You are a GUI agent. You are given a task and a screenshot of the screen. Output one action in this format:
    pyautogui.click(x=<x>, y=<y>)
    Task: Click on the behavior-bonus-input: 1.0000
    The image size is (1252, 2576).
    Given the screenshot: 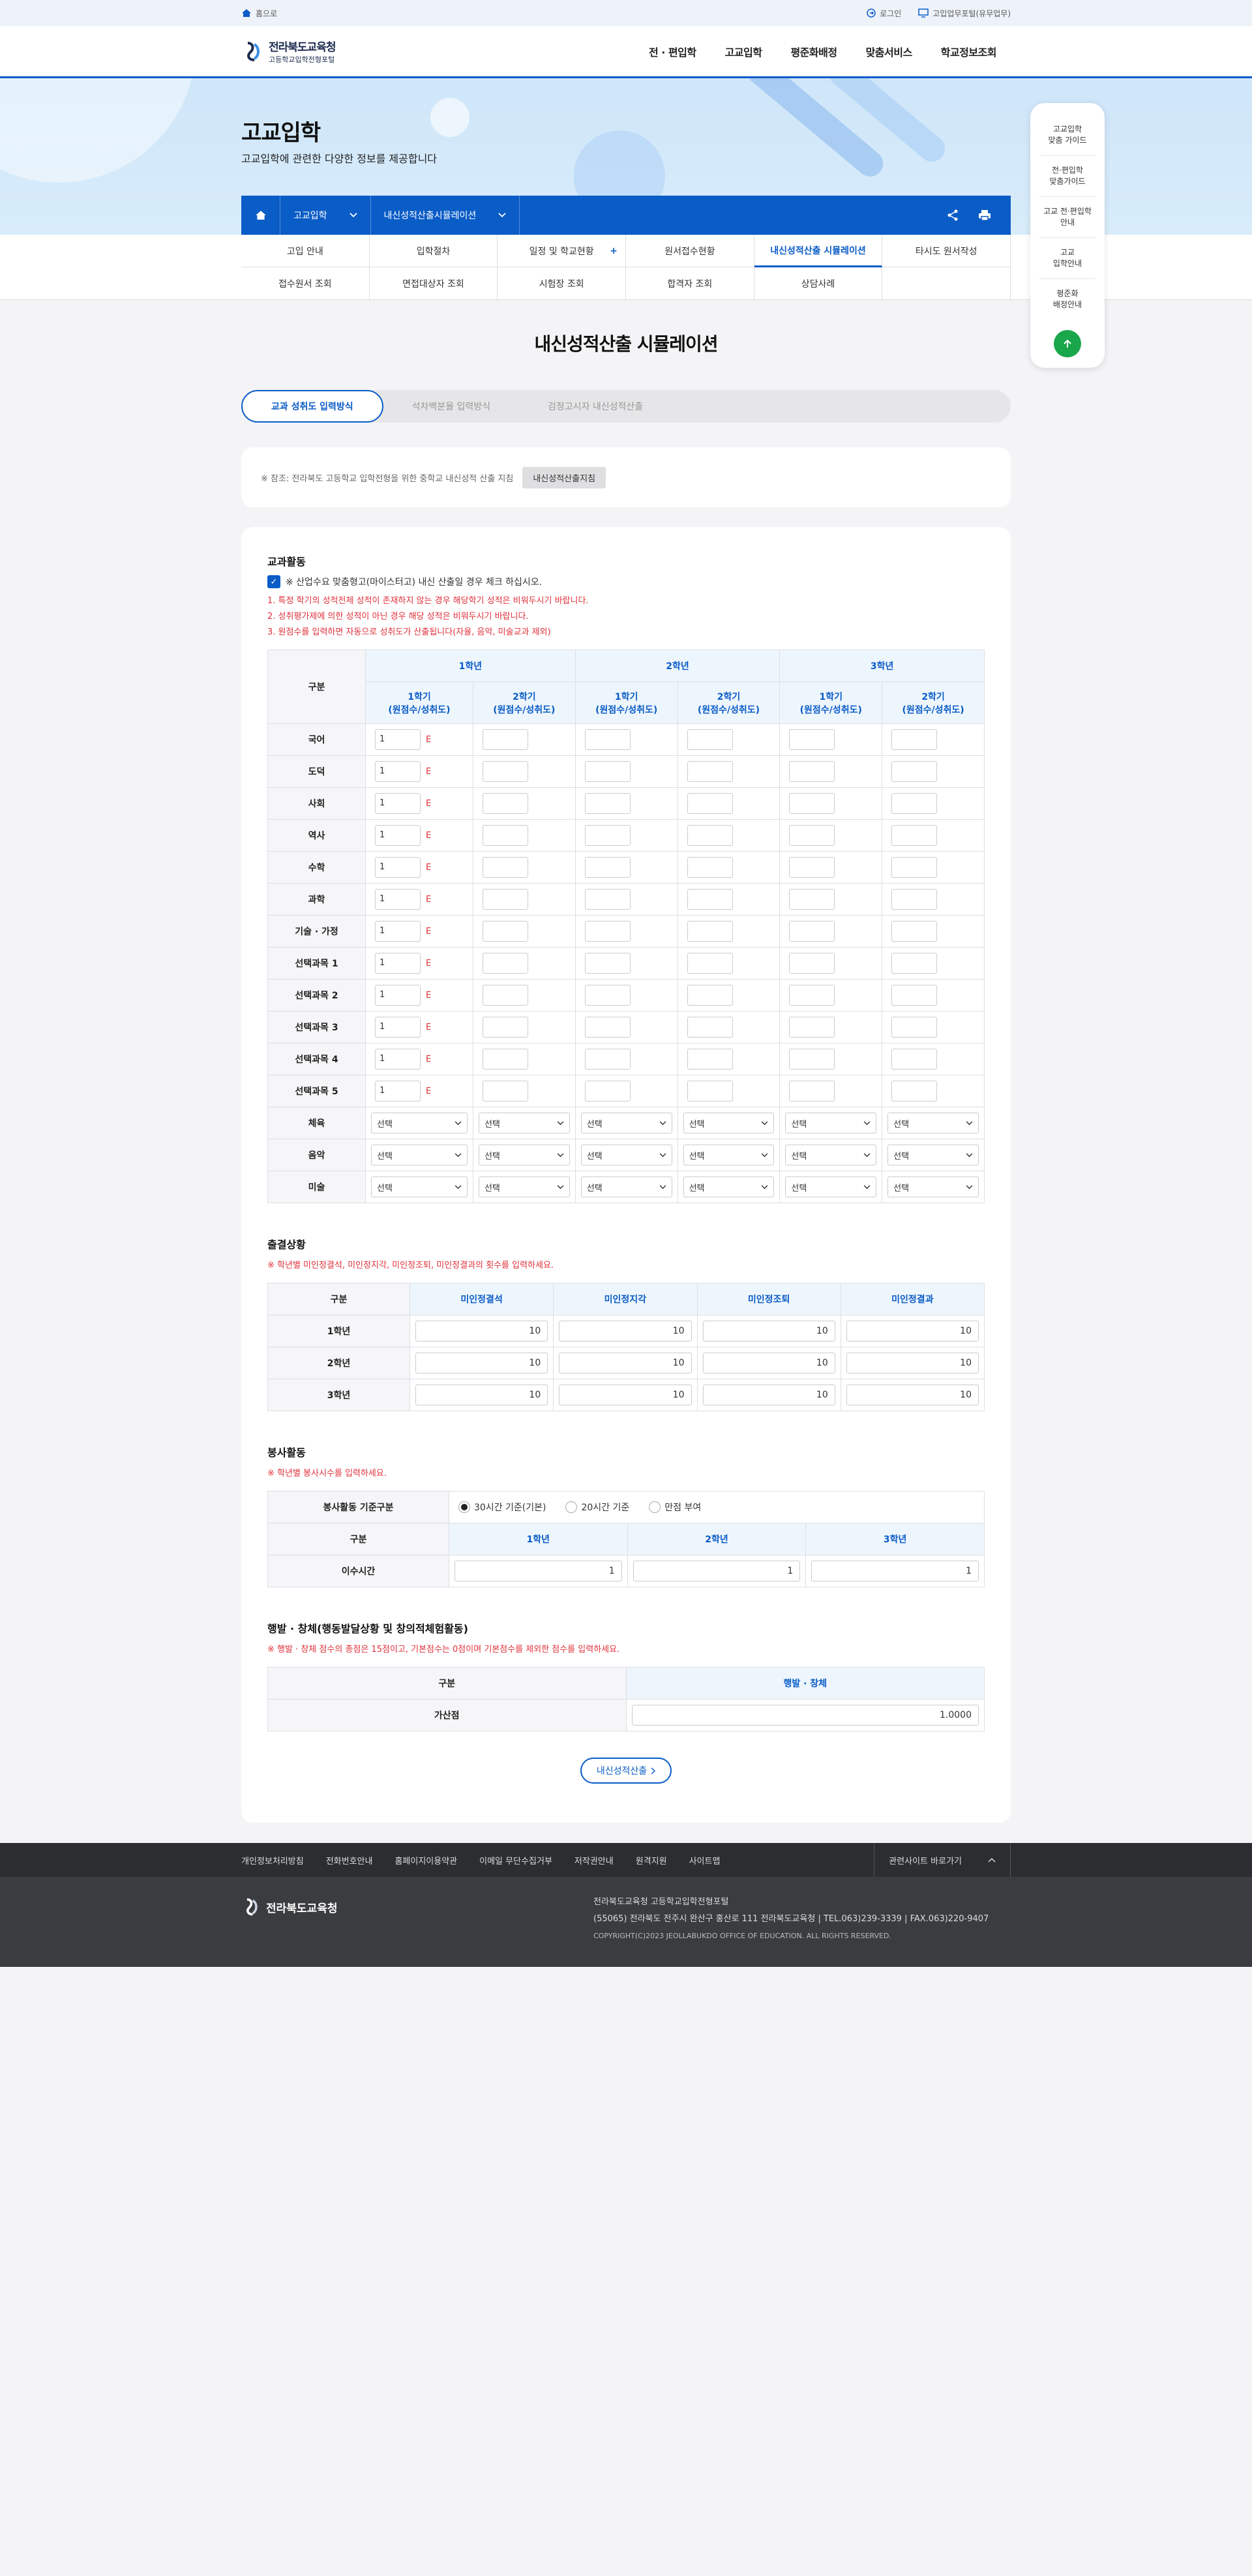 What is the action you would take?
    pyautogui.click(x=805, y=1715)
    